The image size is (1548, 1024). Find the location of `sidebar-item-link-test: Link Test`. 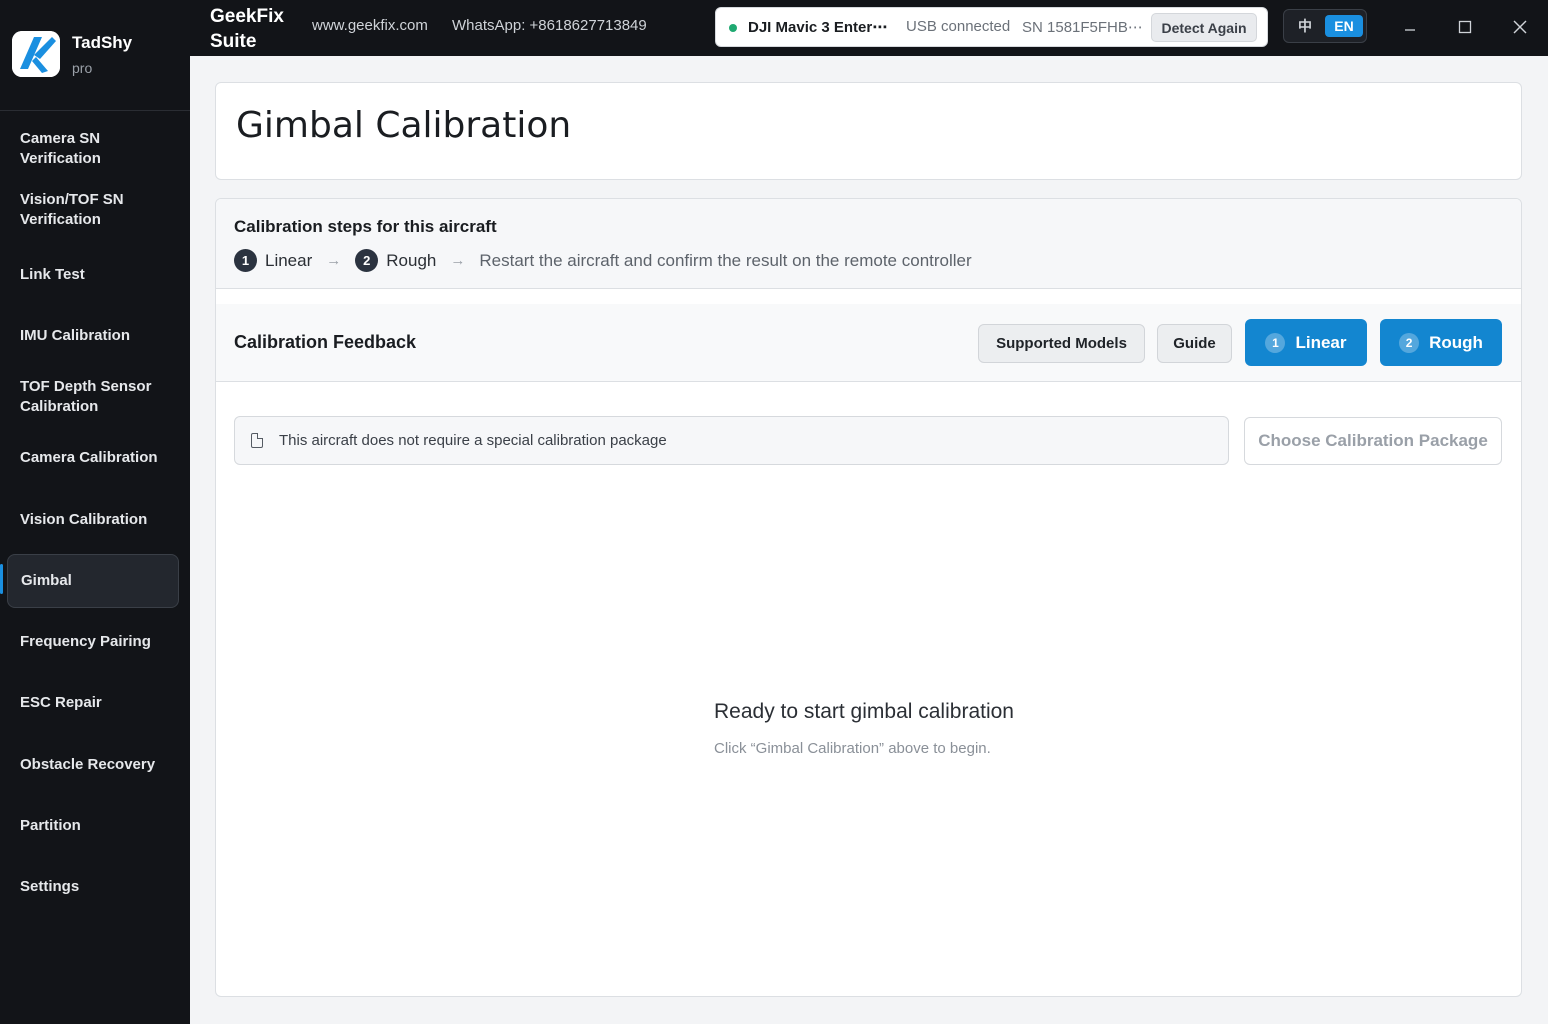

sidebar-item-link-test: Link Test is located at coordinates (93, 275).